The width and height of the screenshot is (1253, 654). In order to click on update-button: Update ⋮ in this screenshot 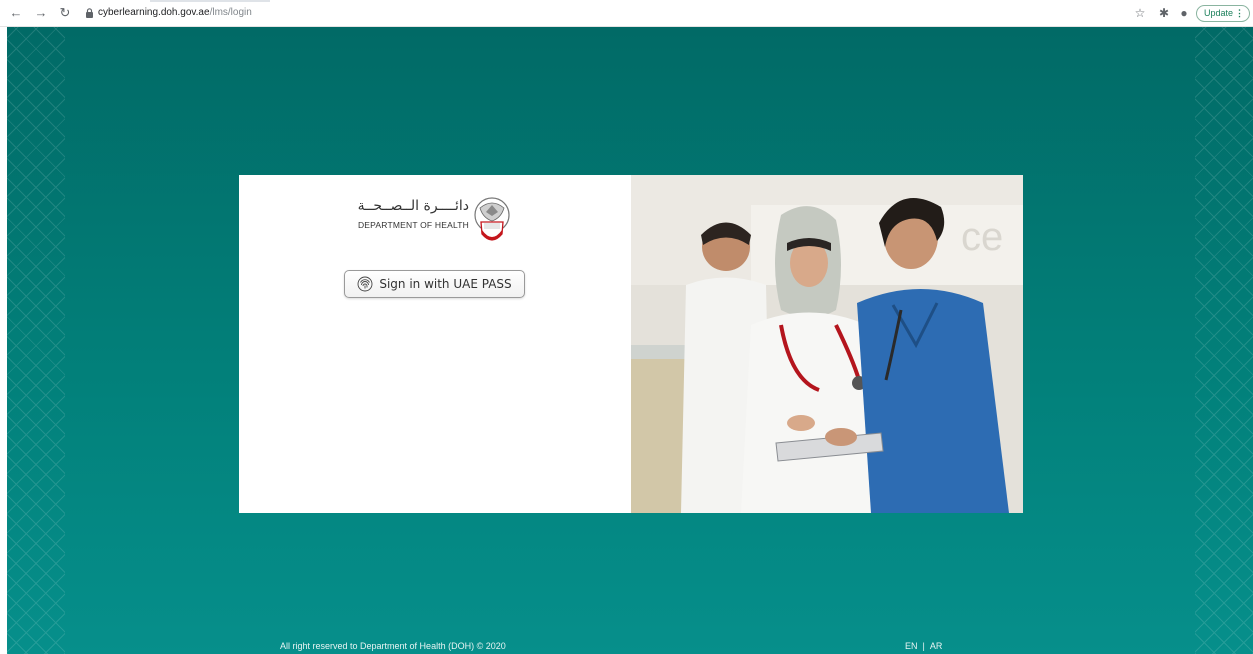, I will do `click(1223, 13)`.